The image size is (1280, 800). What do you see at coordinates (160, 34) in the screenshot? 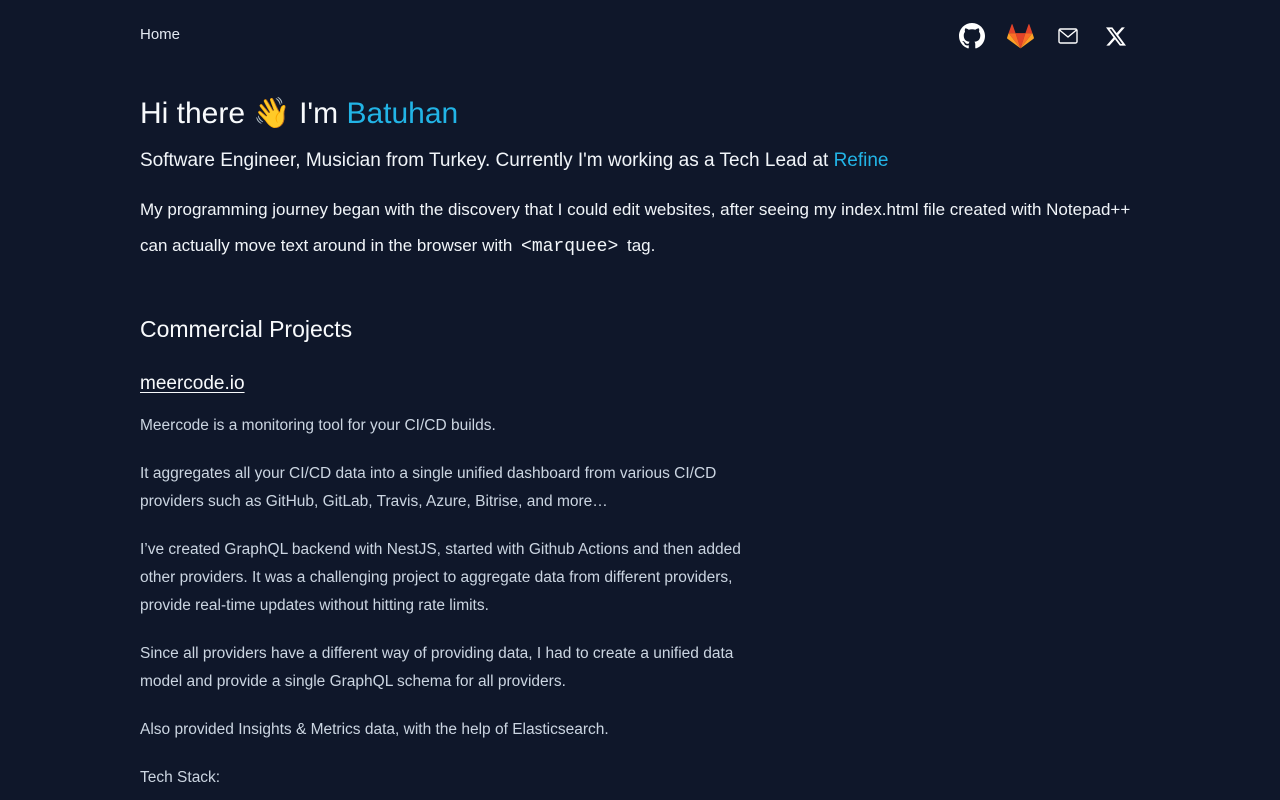
I see `nav-home-link: Home` at bounding box center [160, 34].